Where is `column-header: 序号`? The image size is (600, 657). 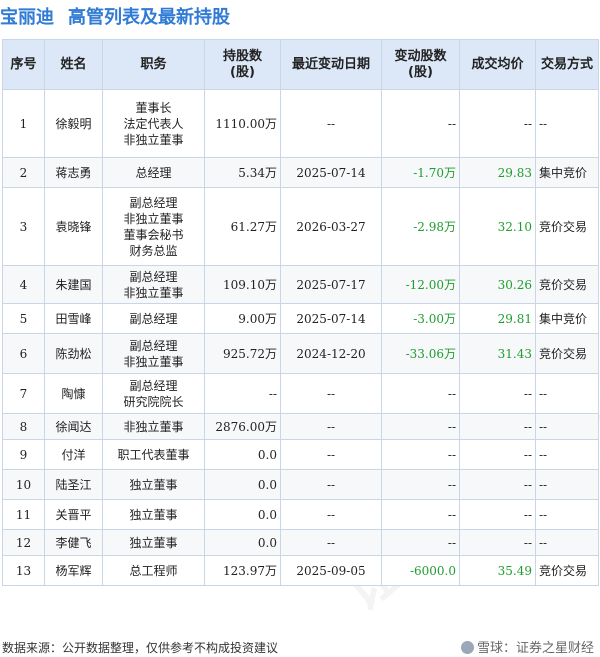
column-header: 序号 is located at coordinates (23, 64).